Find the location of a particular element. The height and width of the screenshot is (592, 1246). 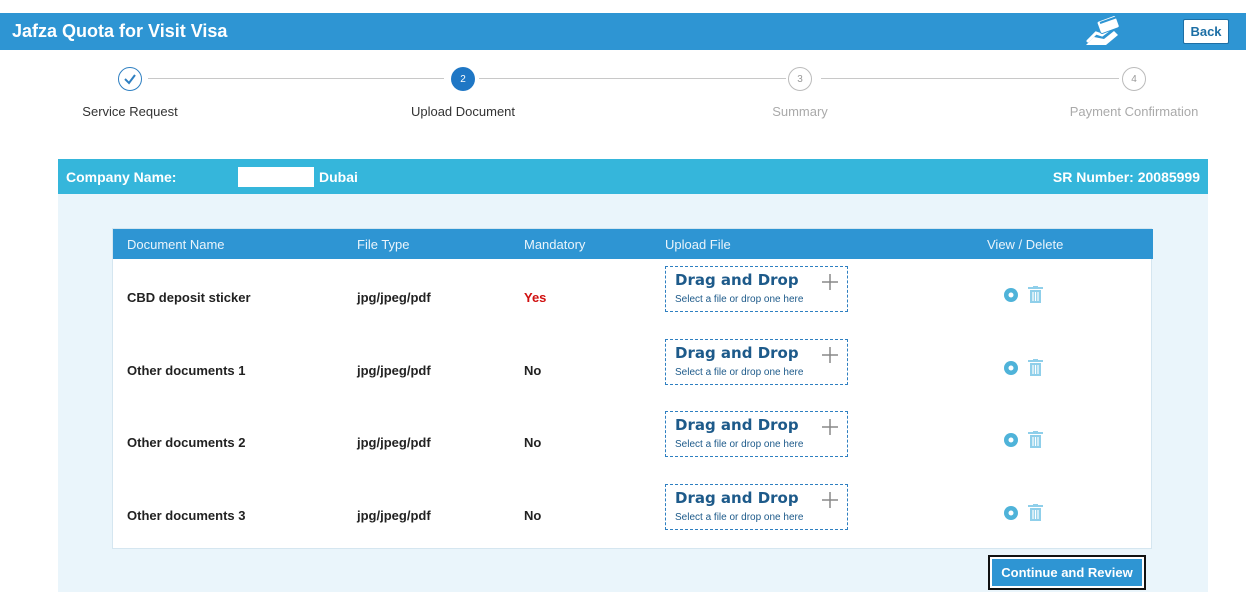

step-3-label: Summary is located at coordinates (800, 111).